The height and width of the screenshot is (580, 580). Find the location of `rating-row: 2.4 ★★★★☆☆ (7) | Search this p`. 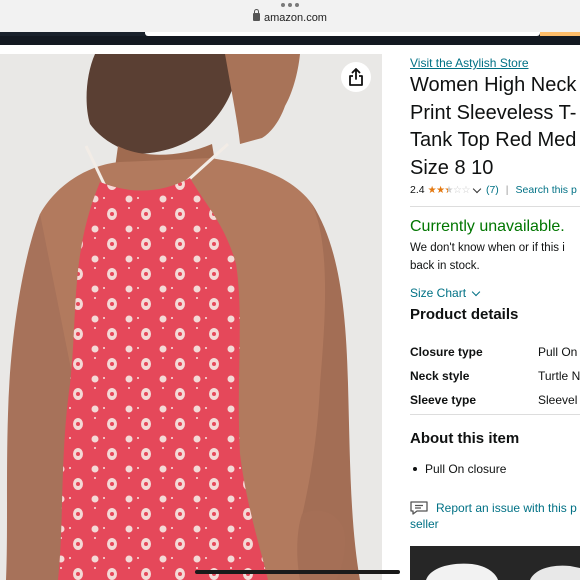

rating-row: 2.4 ★★★★☆☆ (7) | Search this p is located at coordinates (493, 190).